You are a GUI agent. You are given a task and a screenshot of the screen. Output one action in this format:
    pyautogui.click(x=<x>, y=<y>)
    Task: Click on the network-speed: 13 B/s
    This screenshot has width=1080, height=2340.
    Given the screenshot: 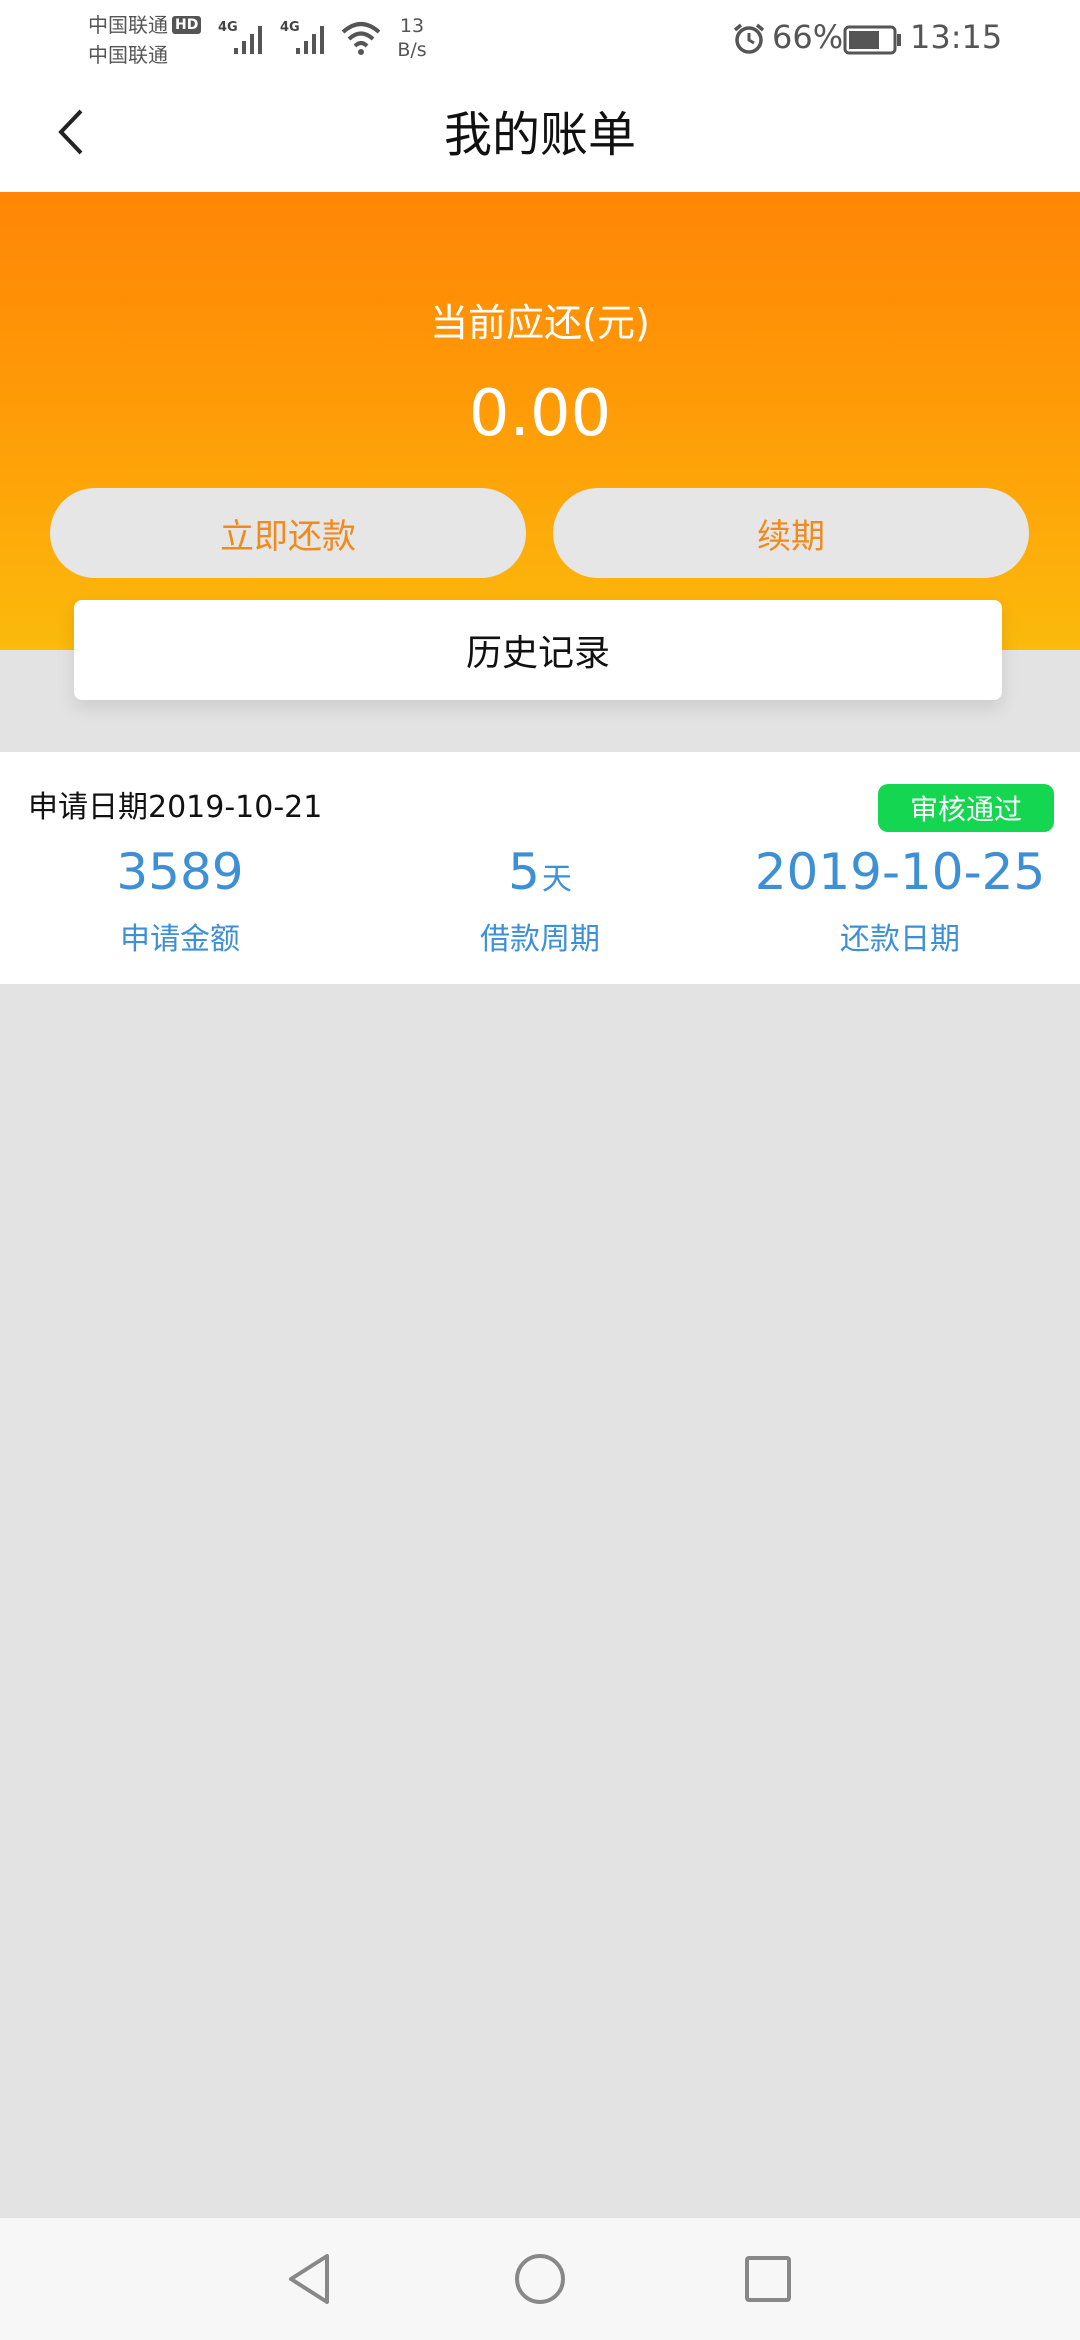 What is the action you would take?
    pyautogui.click(x=412, y=38)
    